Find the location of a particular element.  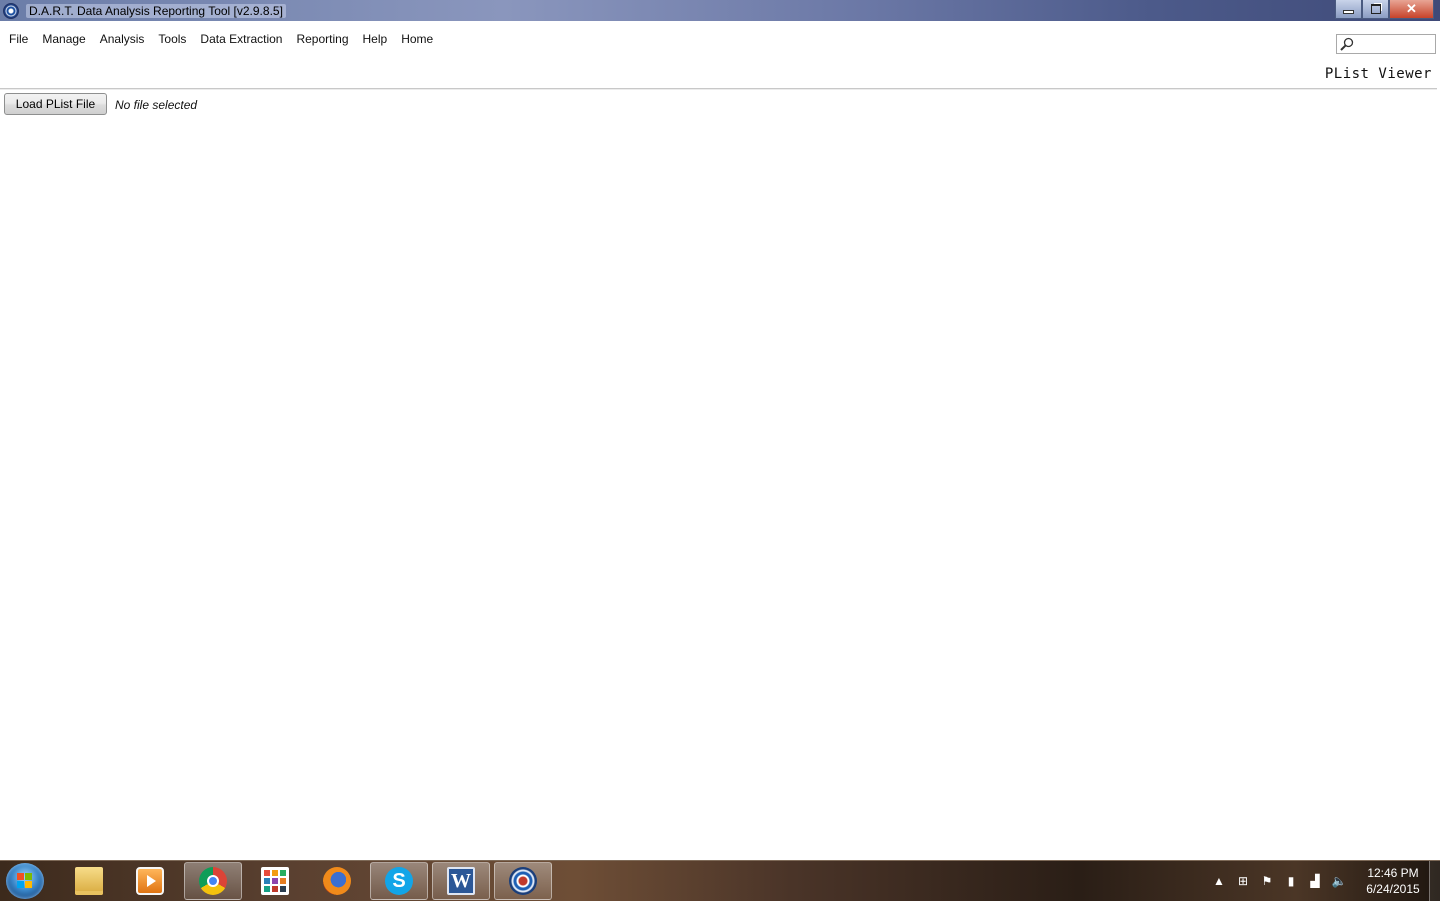

action-center-flag-icon: ⚑ is located at coordinates (1267, 881).